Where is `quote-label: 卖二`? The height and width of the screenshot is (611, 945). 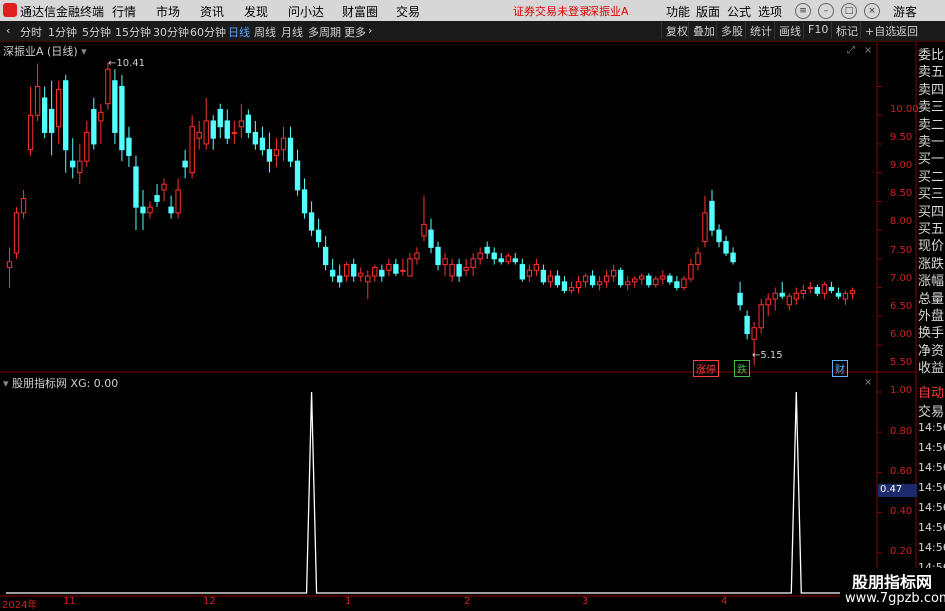
quote-label: 卖二 is located at coordinates (931, 125).